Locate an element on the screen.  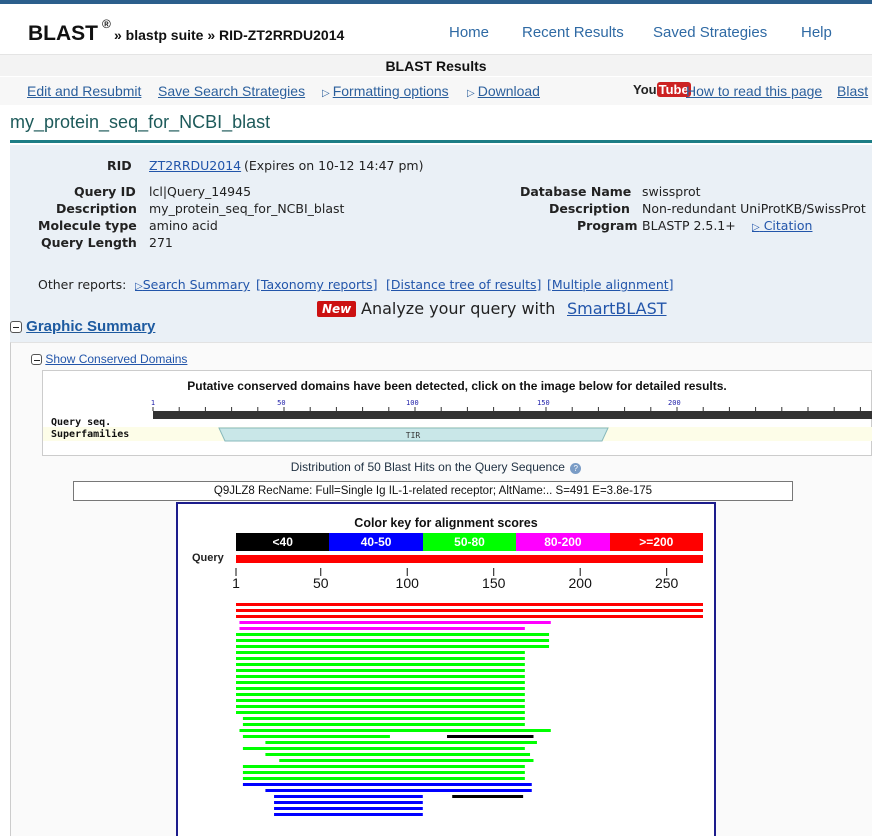
axis-tick-label: 1 is located at coordinates (236, 583).